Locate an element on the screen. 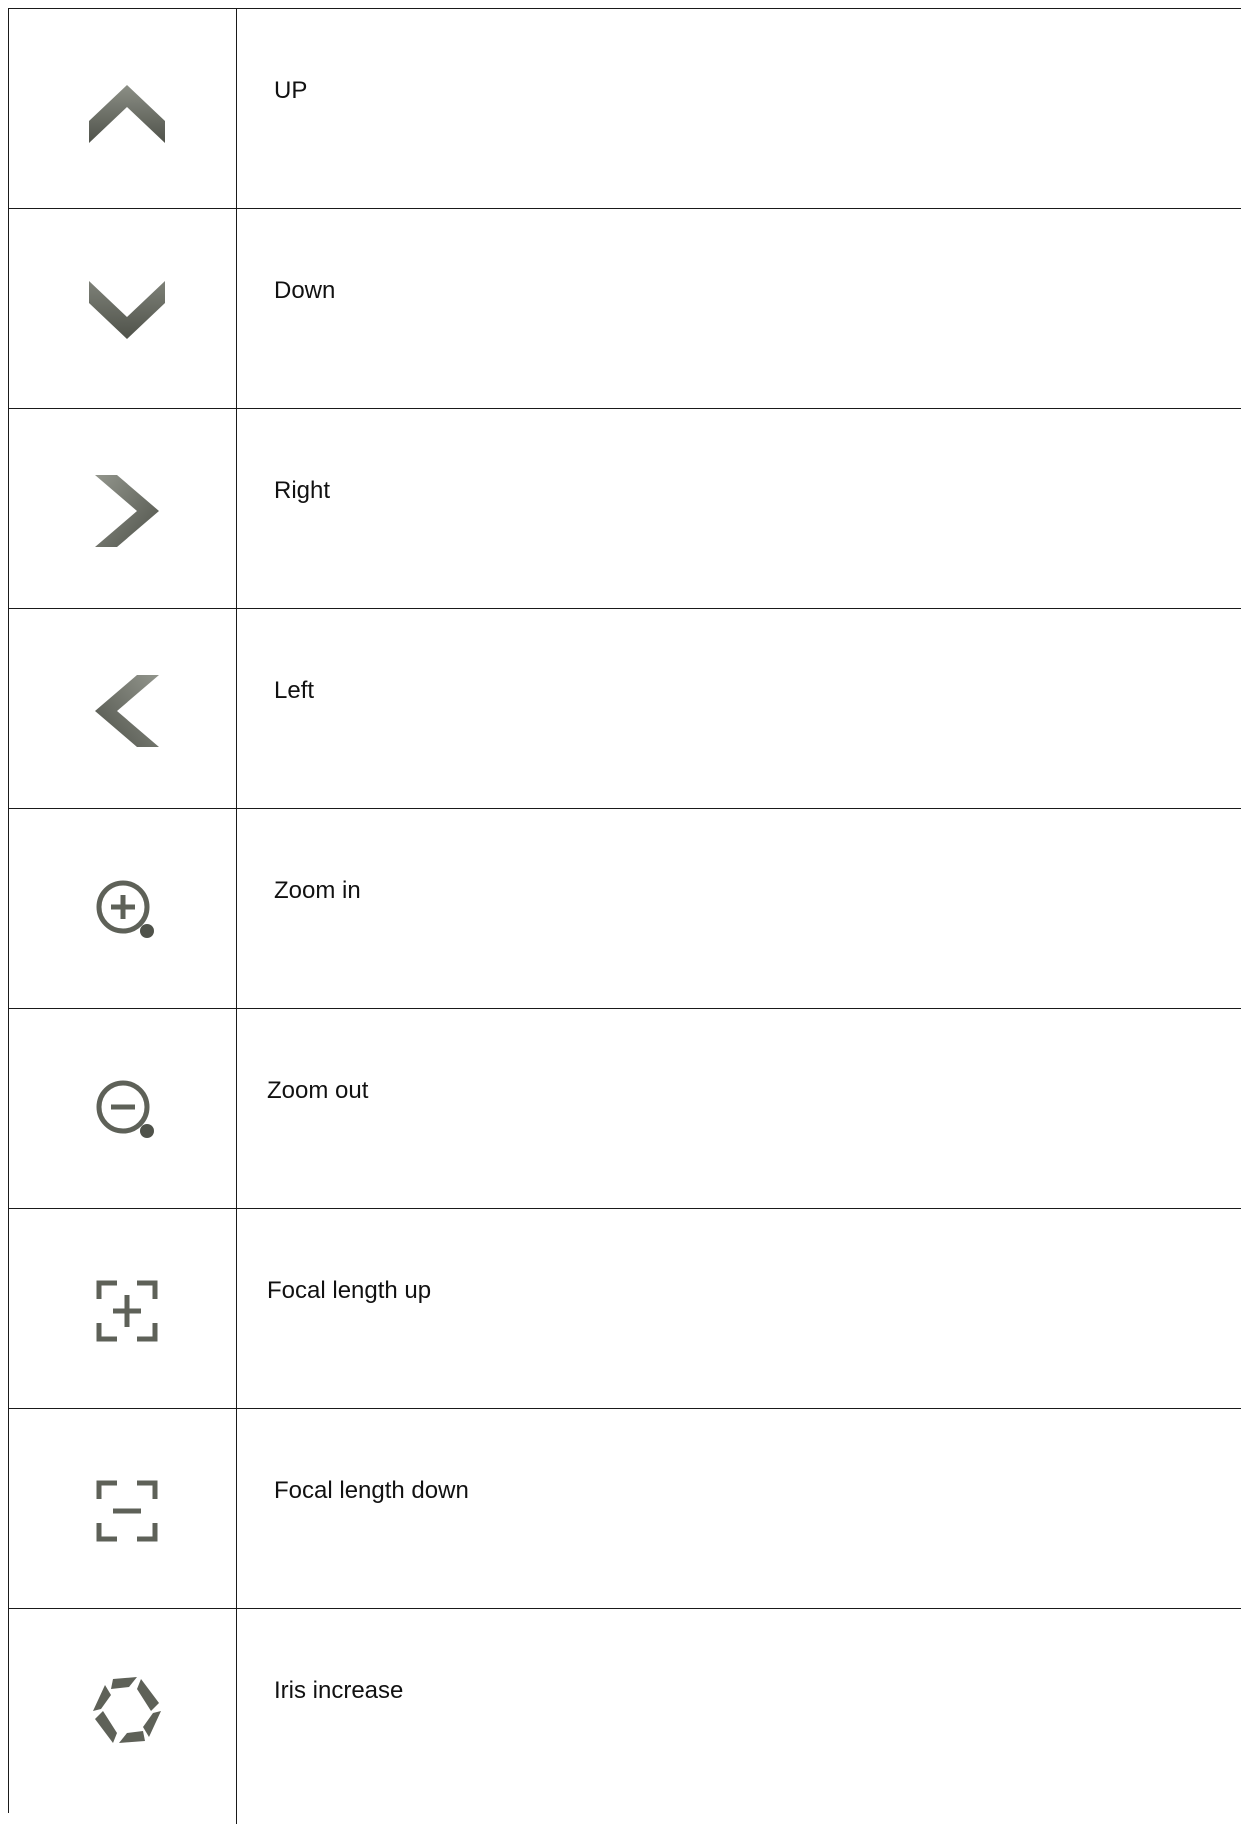 The height and width of the screenshot is (1824, 1241). table-row: Zoom out is located at coordinates (625, 1109).